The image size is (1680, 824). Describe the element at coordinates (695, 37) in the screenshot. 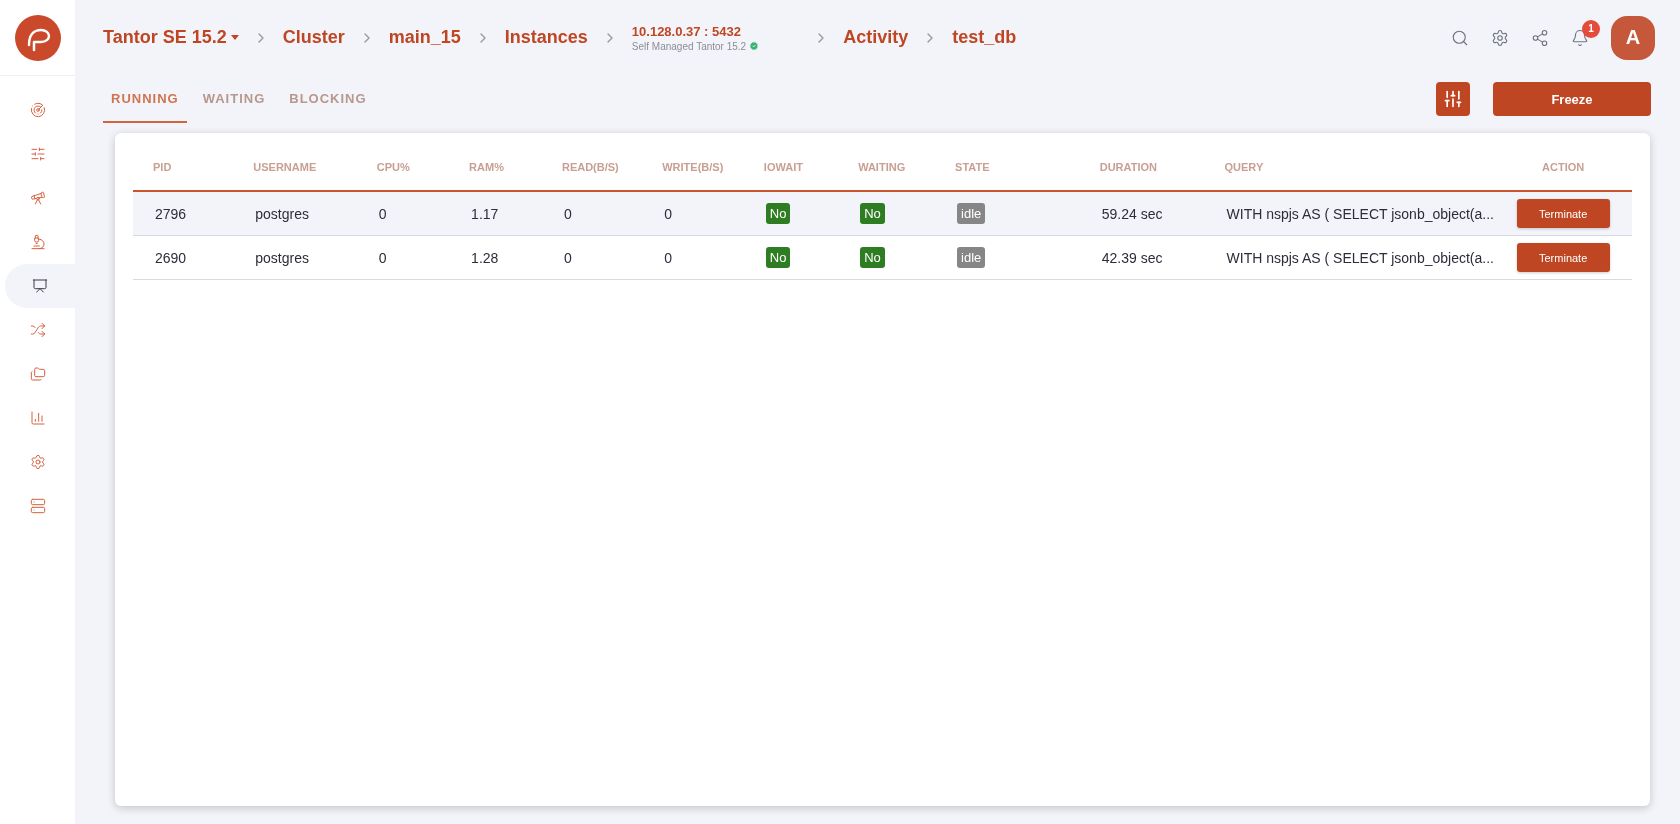

I see `instance-link: 10.128.0.37 : 5432 Self Managed Tantor 15.2` at that location.